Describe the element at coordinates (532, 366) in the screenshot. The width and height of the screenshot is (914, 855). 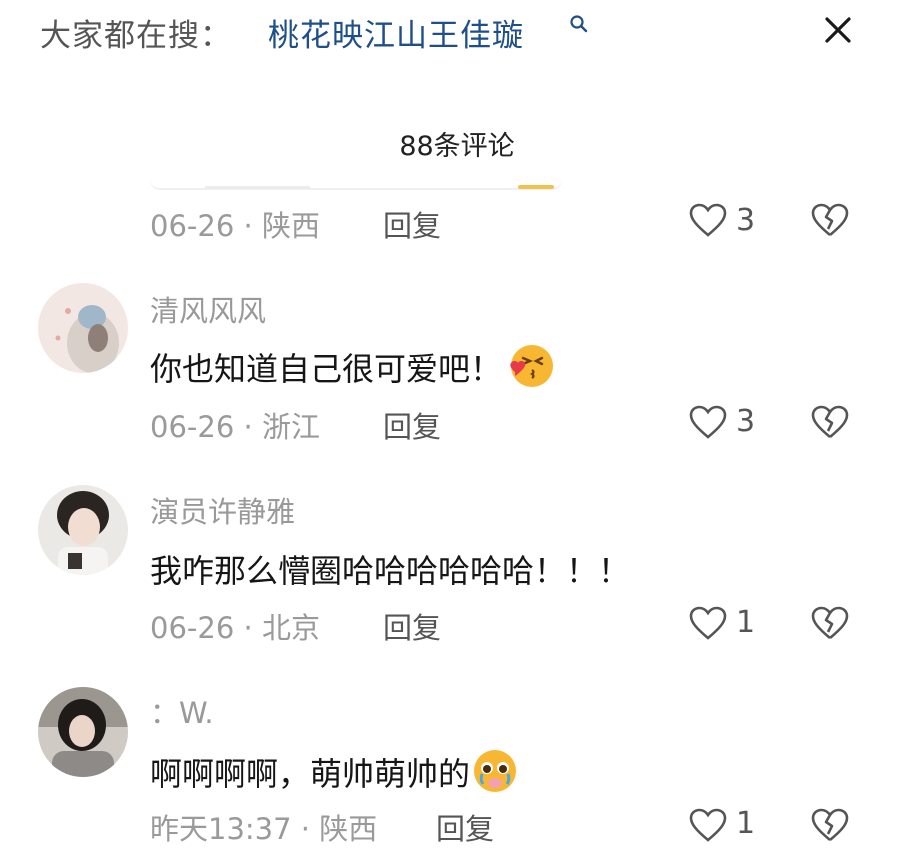
I see `blowing-kiss-emoji-icon` at that location.